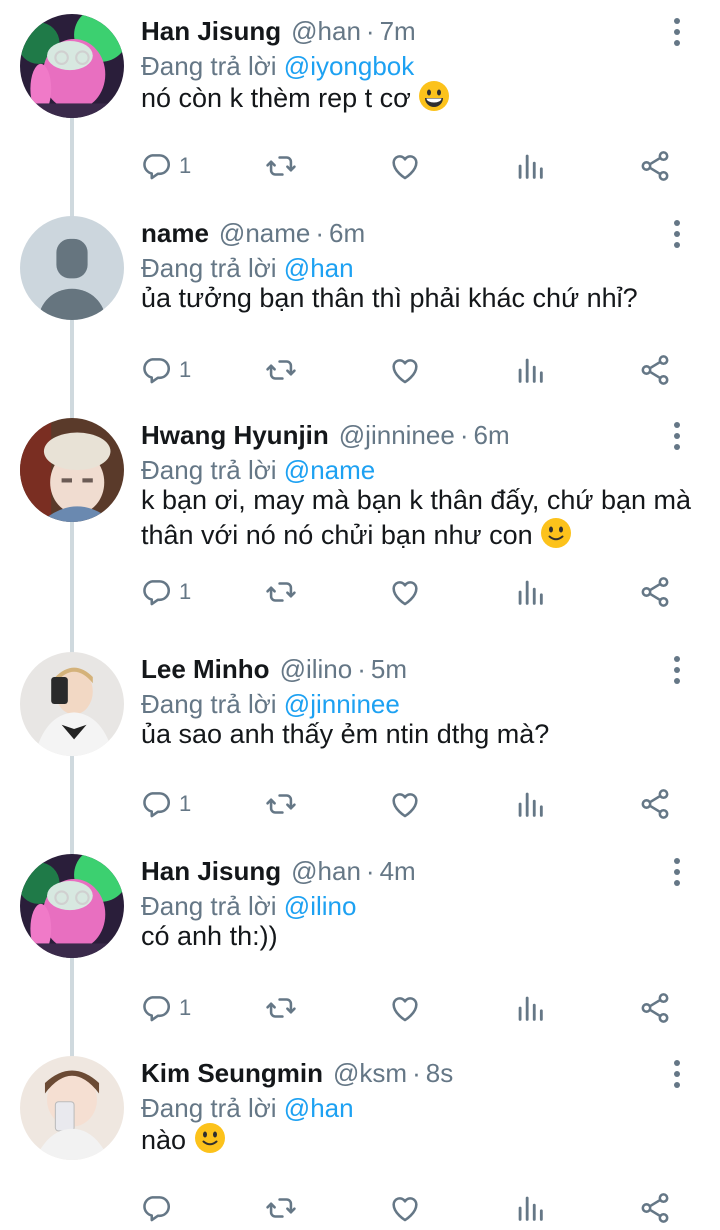 The height and width of the screenshot is (1230, 720). Describe the element at coordinates (421, 97) in the screenshot. I see `tweet-text: nó còn k thèm rep t cơ` at that location.